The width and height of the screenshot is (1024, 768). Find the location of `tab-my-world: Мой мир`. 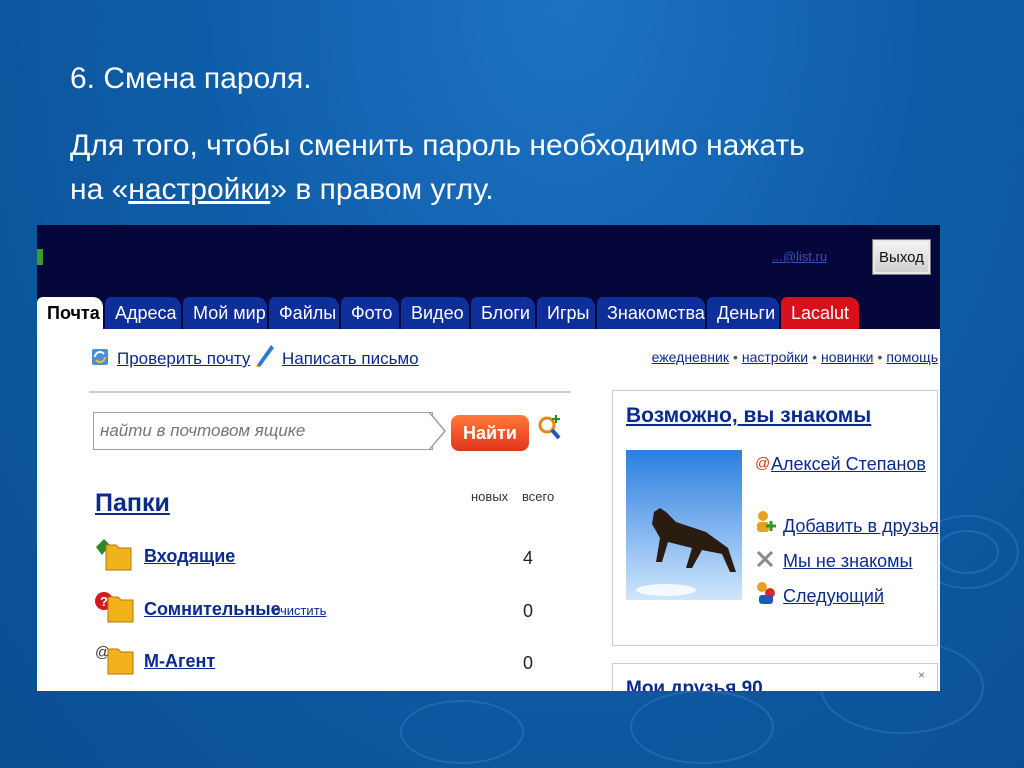

tab-my-world: Мой мир is located at coordinates (225, 313).